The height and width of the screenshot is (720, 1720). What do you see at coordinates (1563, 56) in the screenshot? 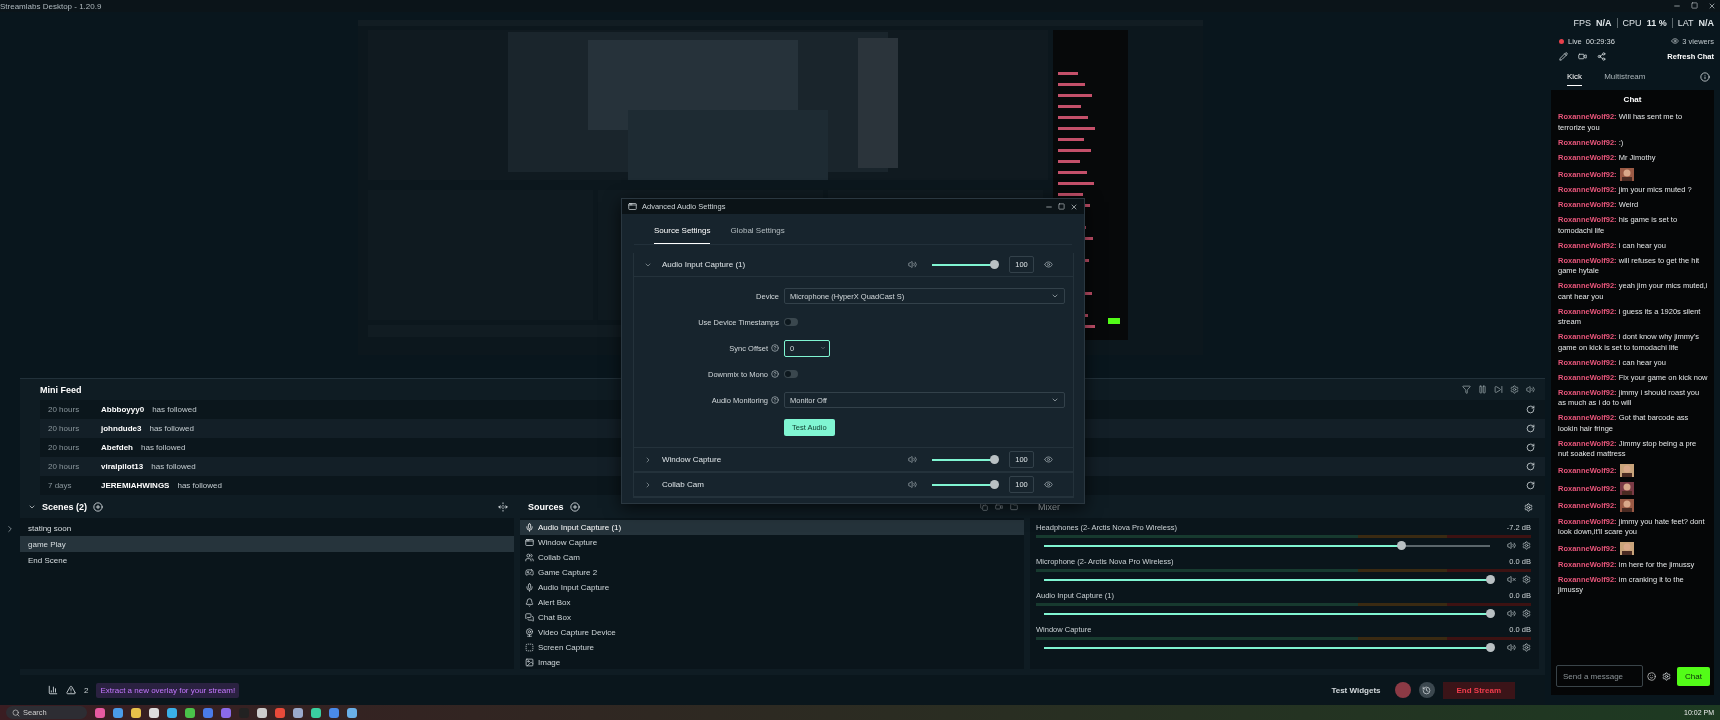
I see `pencil-icon` at bounding box center [1563, 56].